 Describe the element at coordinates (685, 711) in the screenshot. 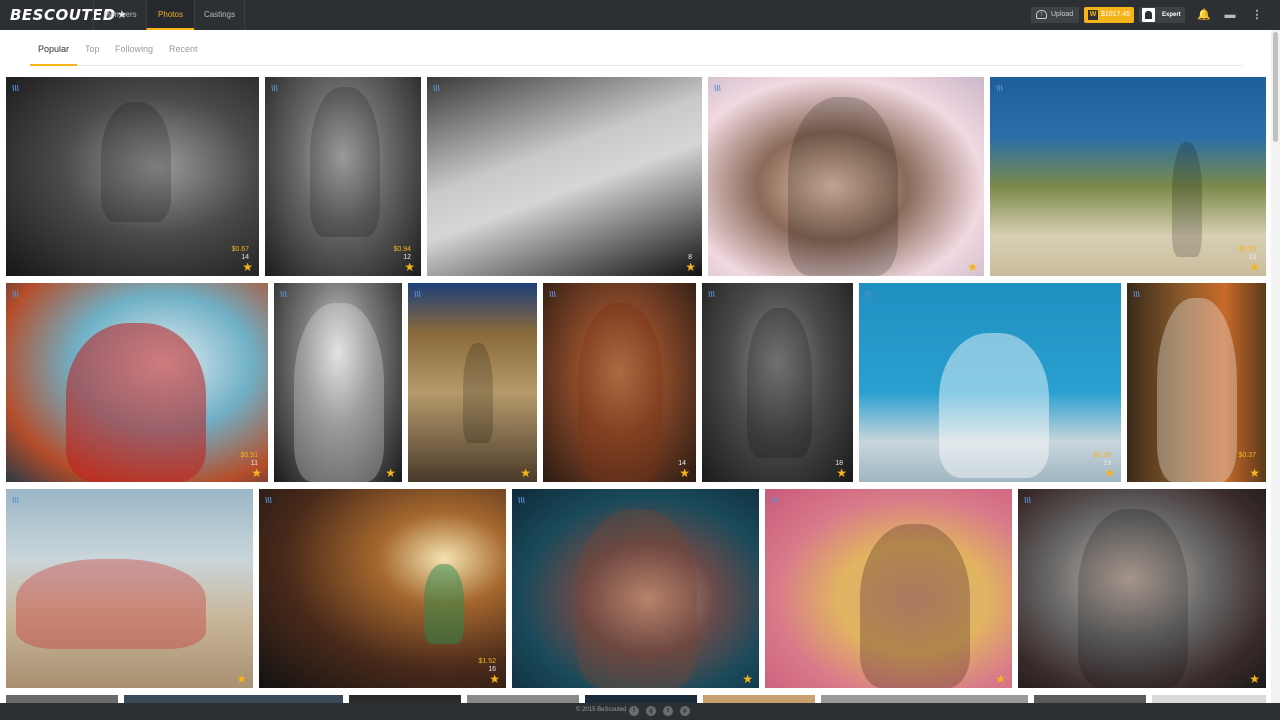

I see `pinterest-icon: p` at that location.